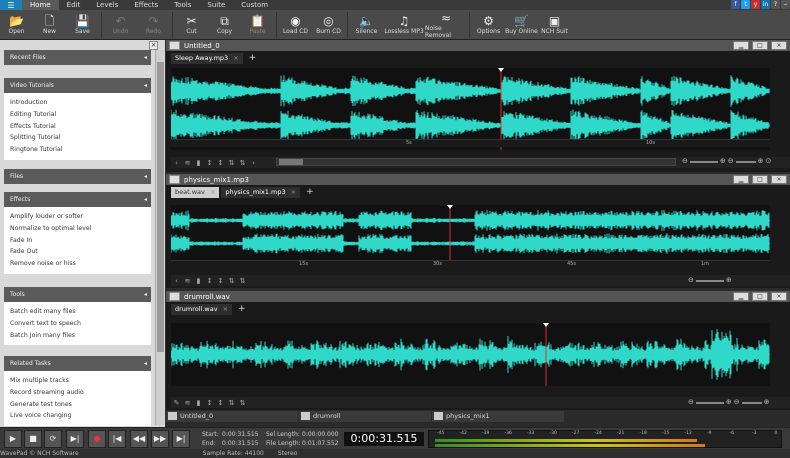  What do you see at coordinates (257, 25) in the screenshot?
I see `paste-button: 📋 Paste` at bounding box center [257, 25].